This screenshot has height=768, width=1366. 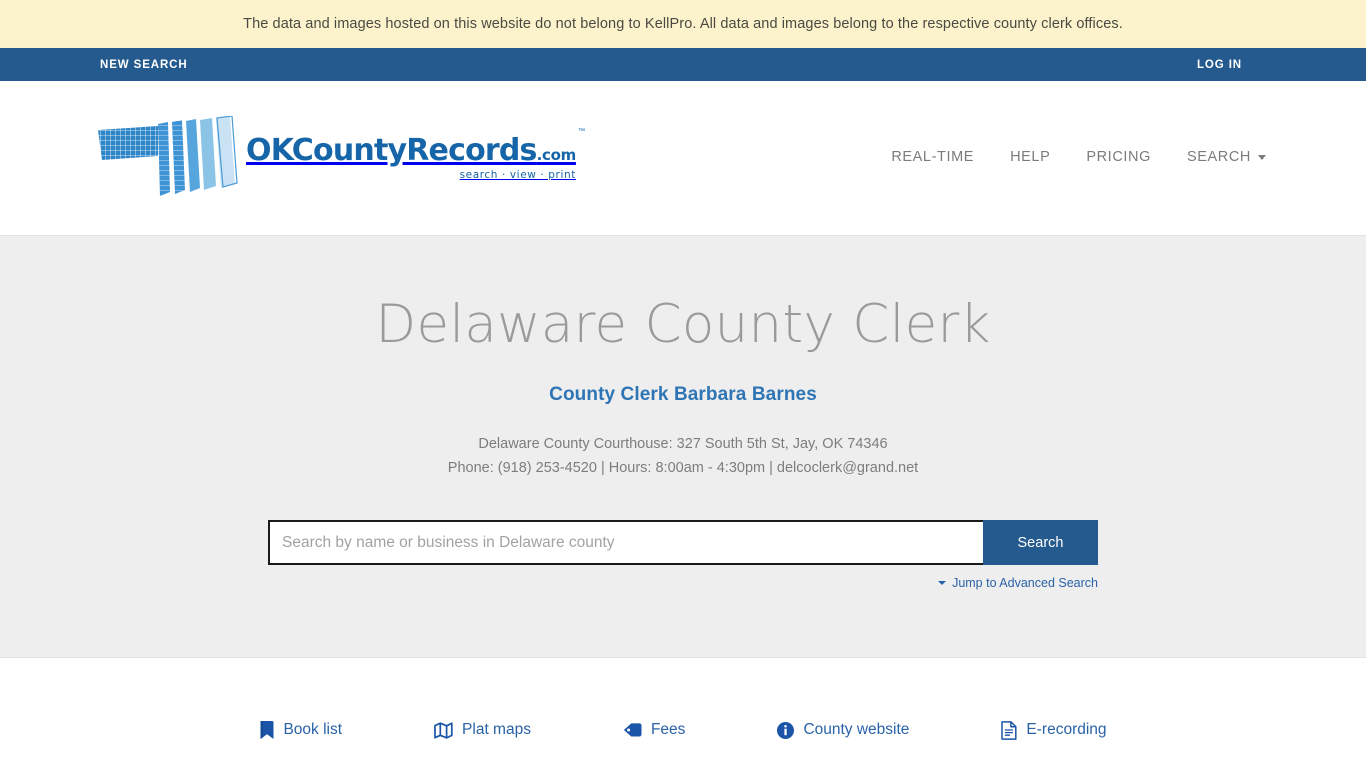 I want to click on jump-to-advanced-search-link: Jump to Advanced Search, so click(x=1018, y=583).